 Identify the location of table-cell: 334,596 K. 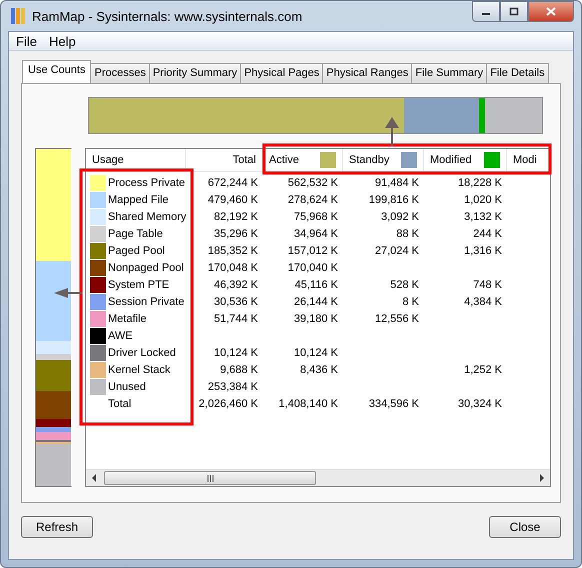
(393, 404).